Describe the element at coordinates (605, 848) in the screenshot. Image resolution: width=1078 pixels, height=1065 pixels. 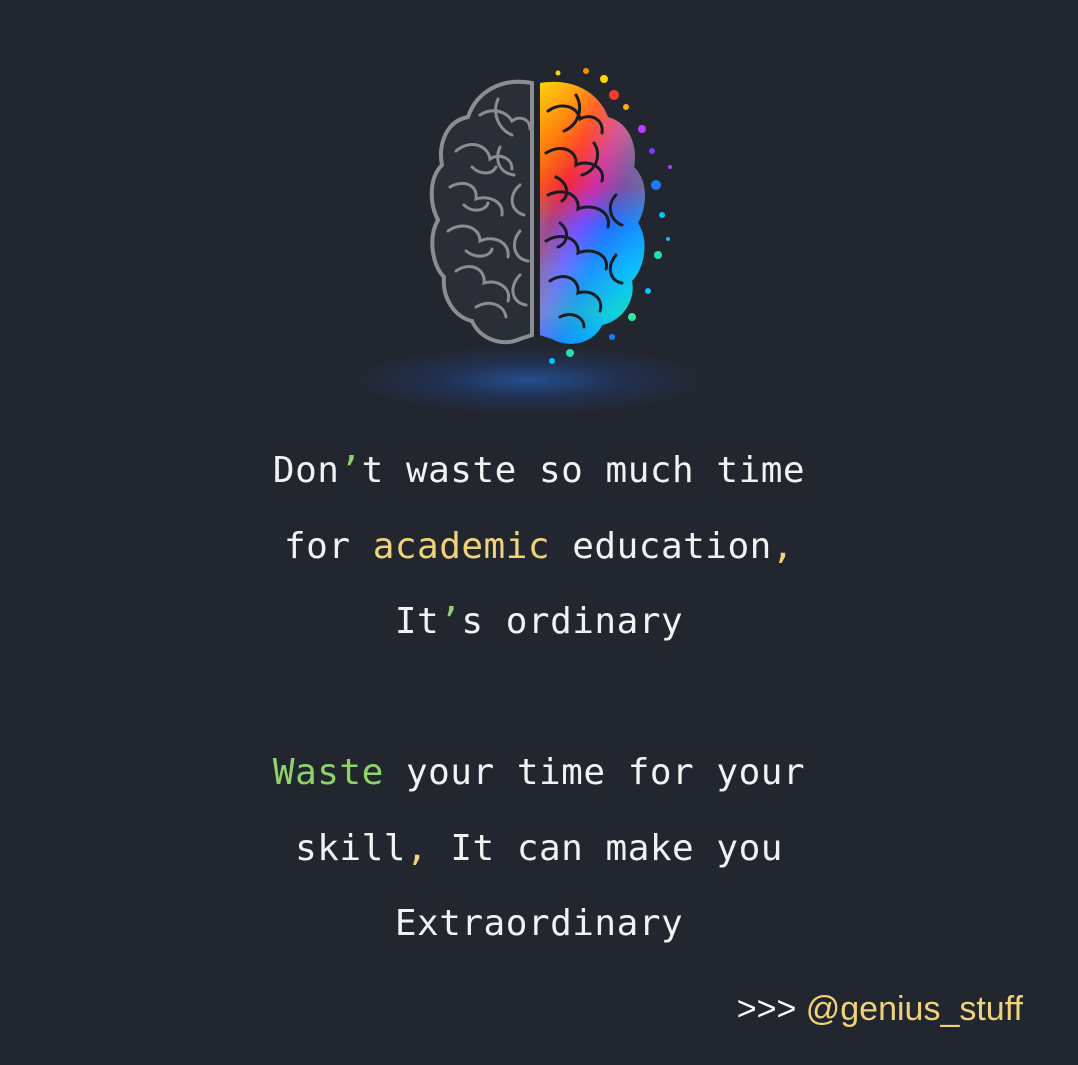
I see `quote-segment: It can make you` at that location.